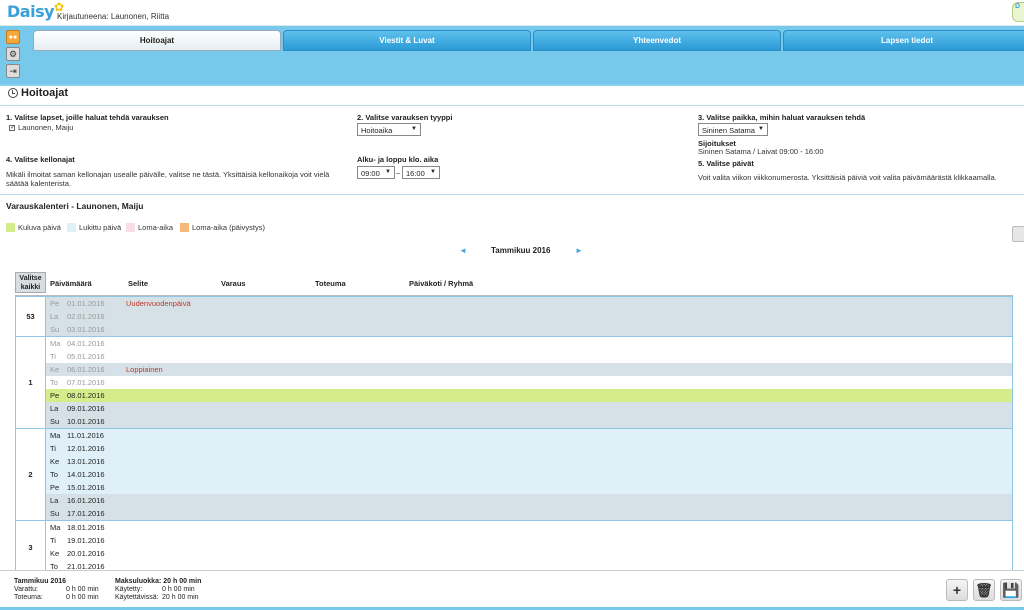 This screenshot has height=610, width=1024. What do you see at coordinates (86, 527) in the screenshot?
I see `date-label: 18.01.2016` at bounding box center [86, 527].